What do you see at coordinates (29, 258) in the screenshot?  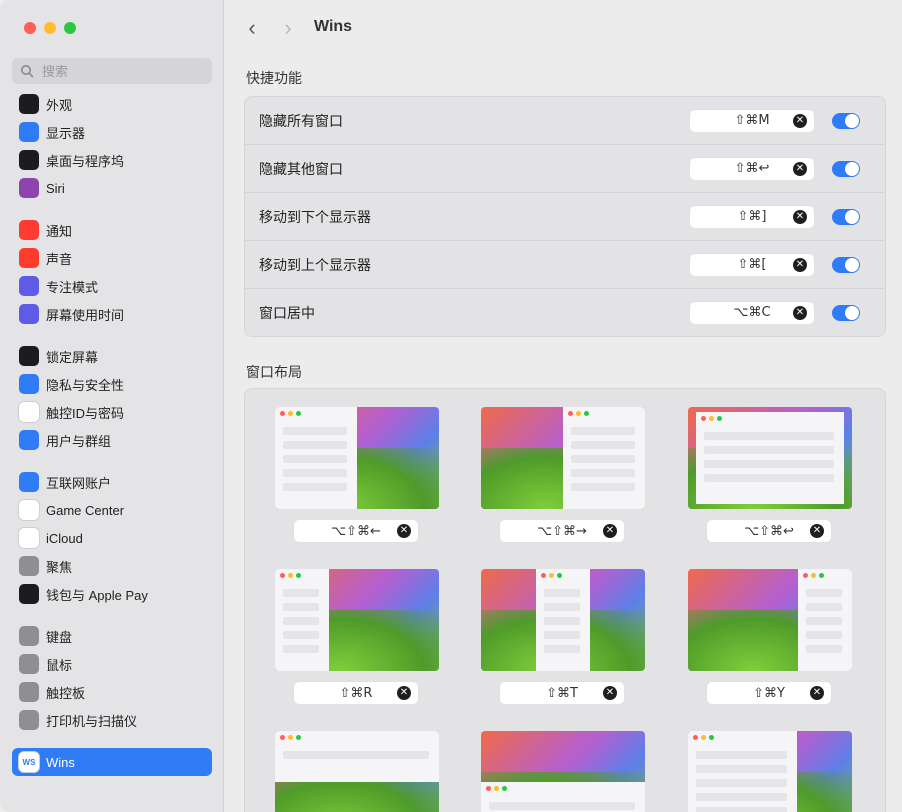 I see `speaker-icon` at bounding box center [29, 258].